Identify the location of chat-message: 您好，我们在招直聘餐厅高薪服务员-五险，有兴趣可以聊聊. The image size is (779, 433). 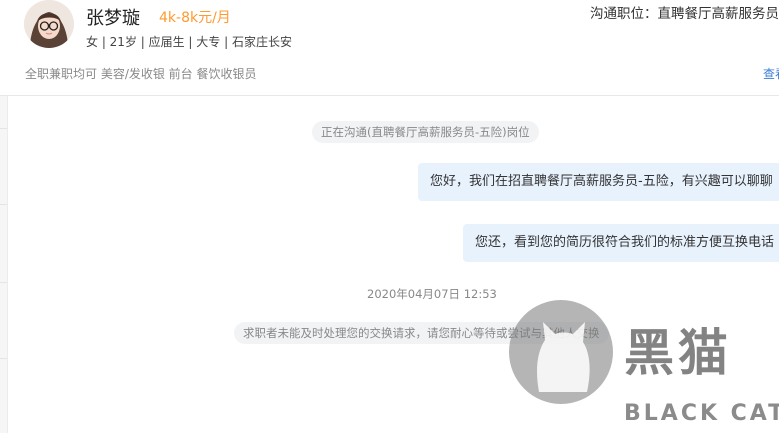
(598, 182).